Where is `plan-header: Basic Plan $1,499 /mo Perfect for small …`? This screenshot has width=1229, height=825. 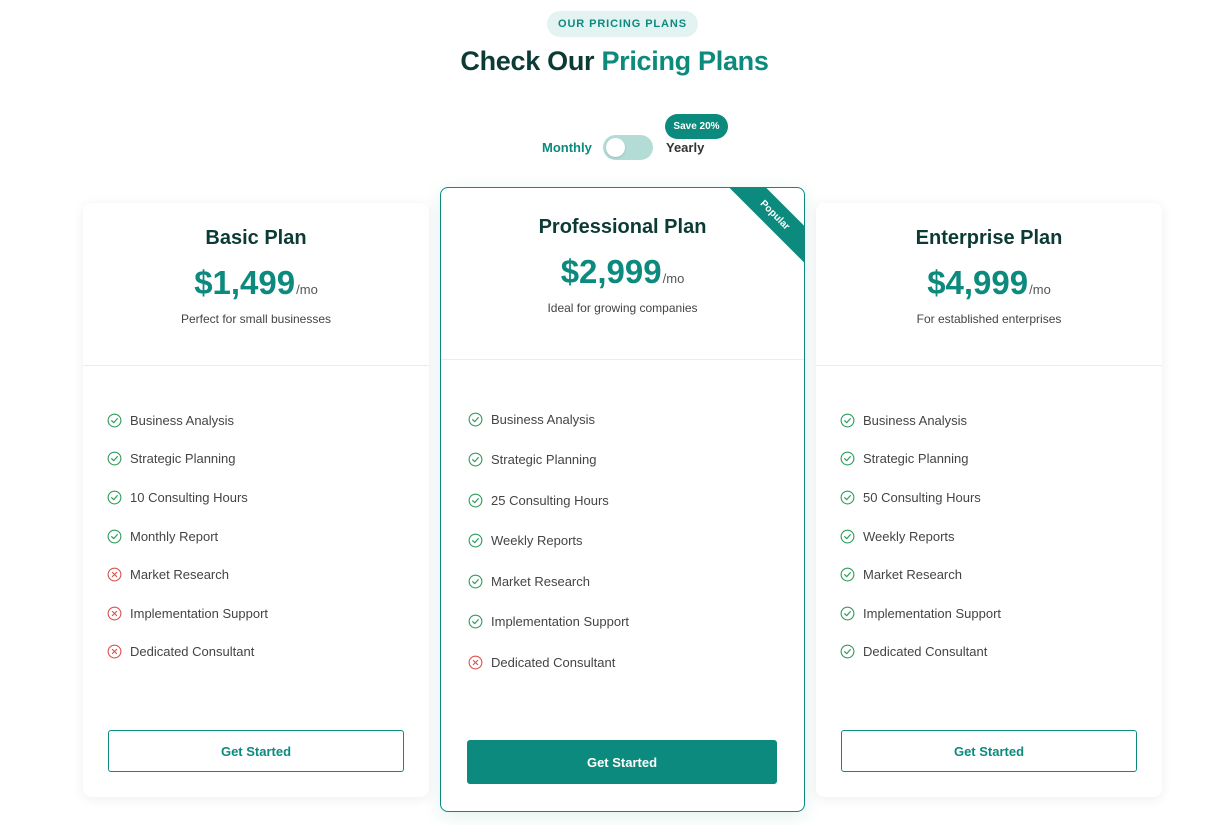 plan-header: Basic Plan $1,499 /mo Perfect for small … is located at coordinates (256, 276).